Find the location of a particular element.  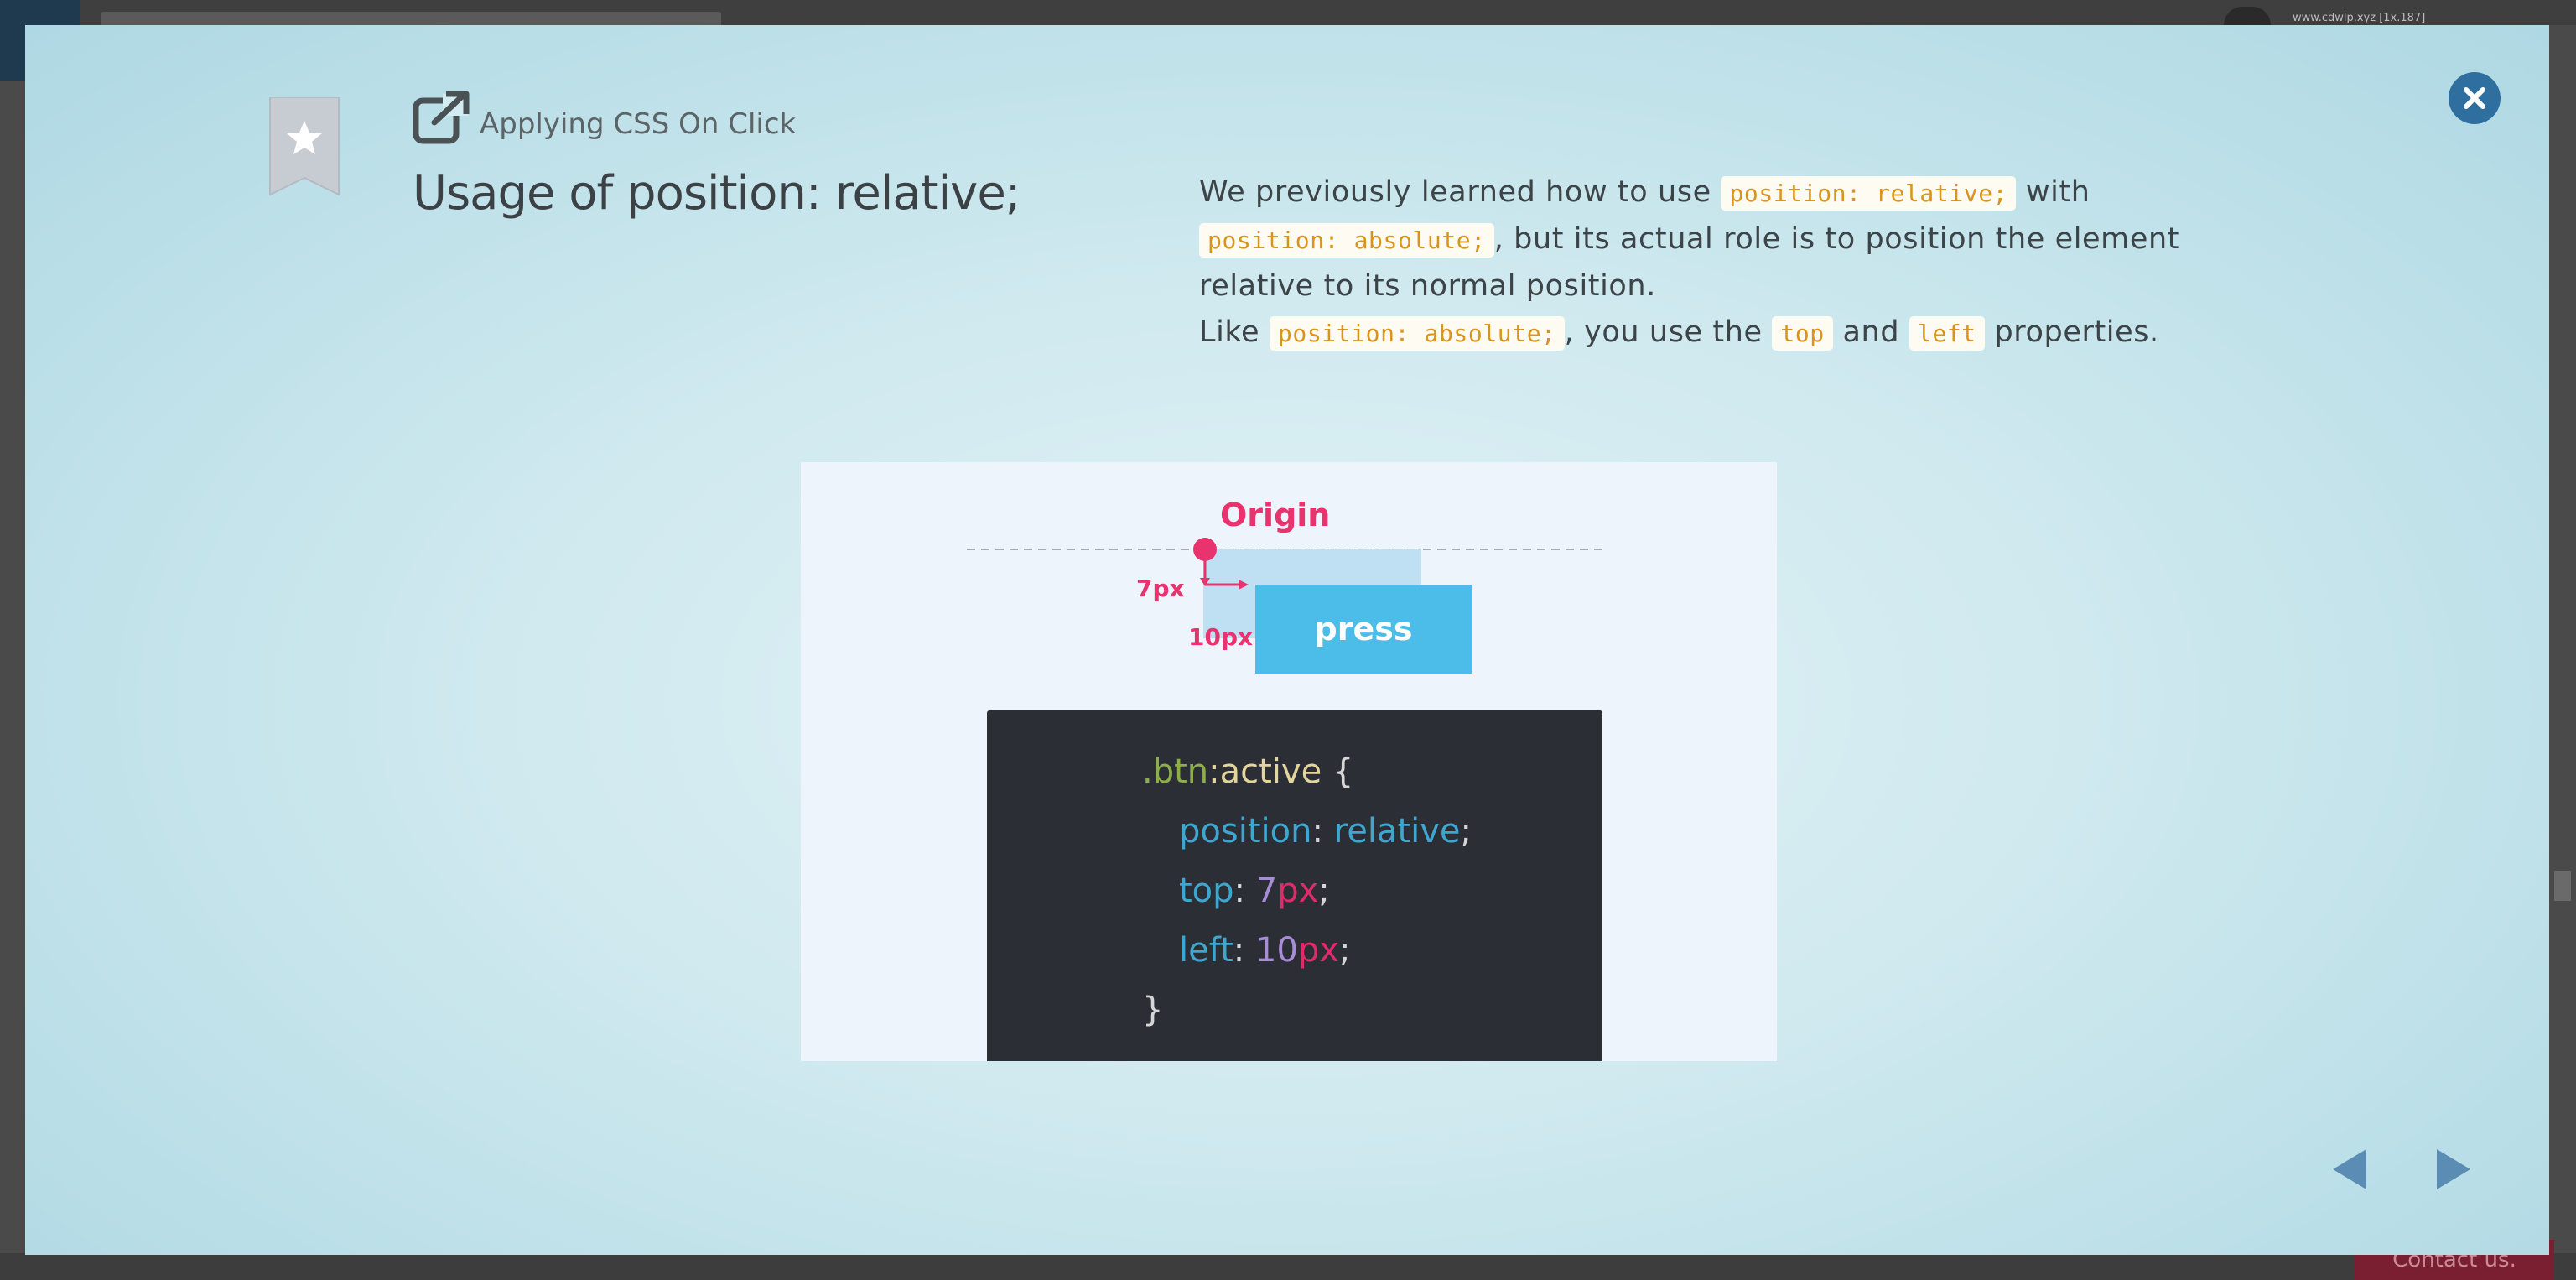

close-icon is located at coordinates (2474, 98).